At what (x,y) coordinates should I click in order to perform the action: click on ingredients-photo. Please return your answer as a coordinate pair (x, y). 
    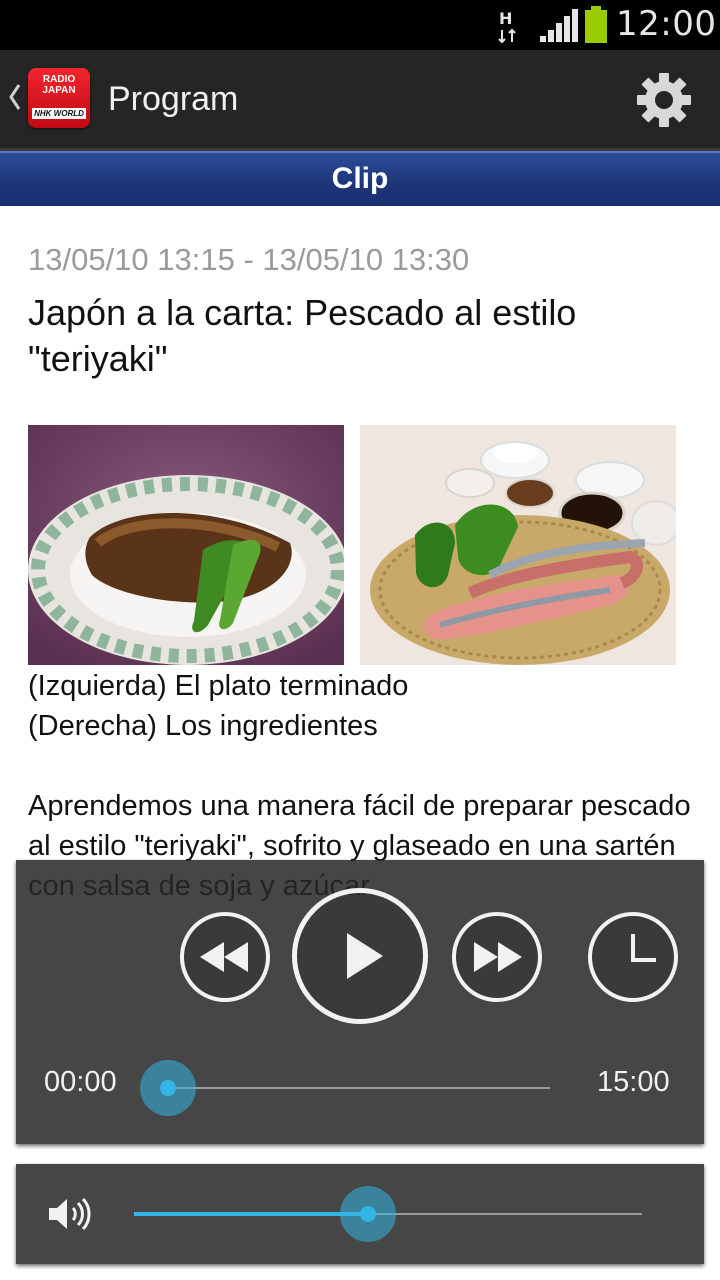
    Looking at the image, I should click on (518, 545).